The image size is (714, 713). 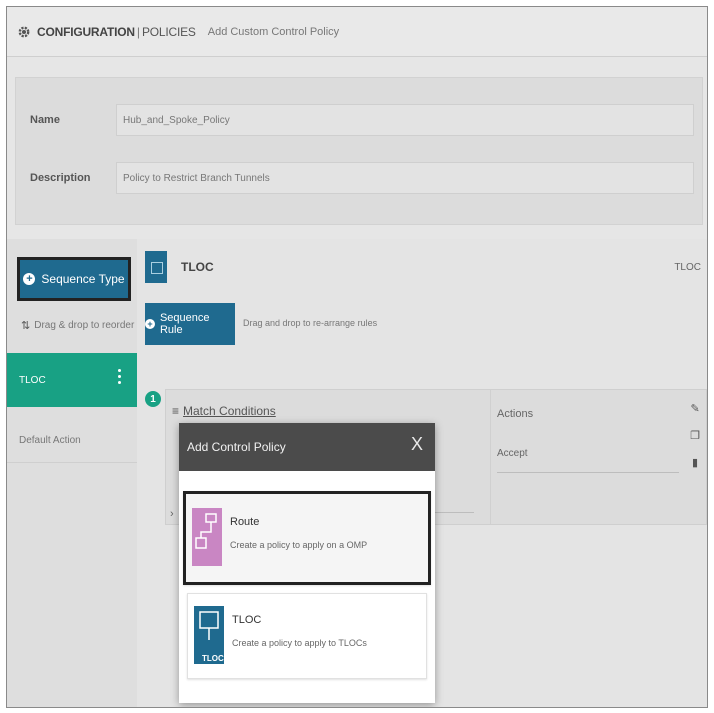 What do you see at coordinates (153, 399) in the screenshot?
I see `rule-number-badge: 1` at bounding box center [153, 399].